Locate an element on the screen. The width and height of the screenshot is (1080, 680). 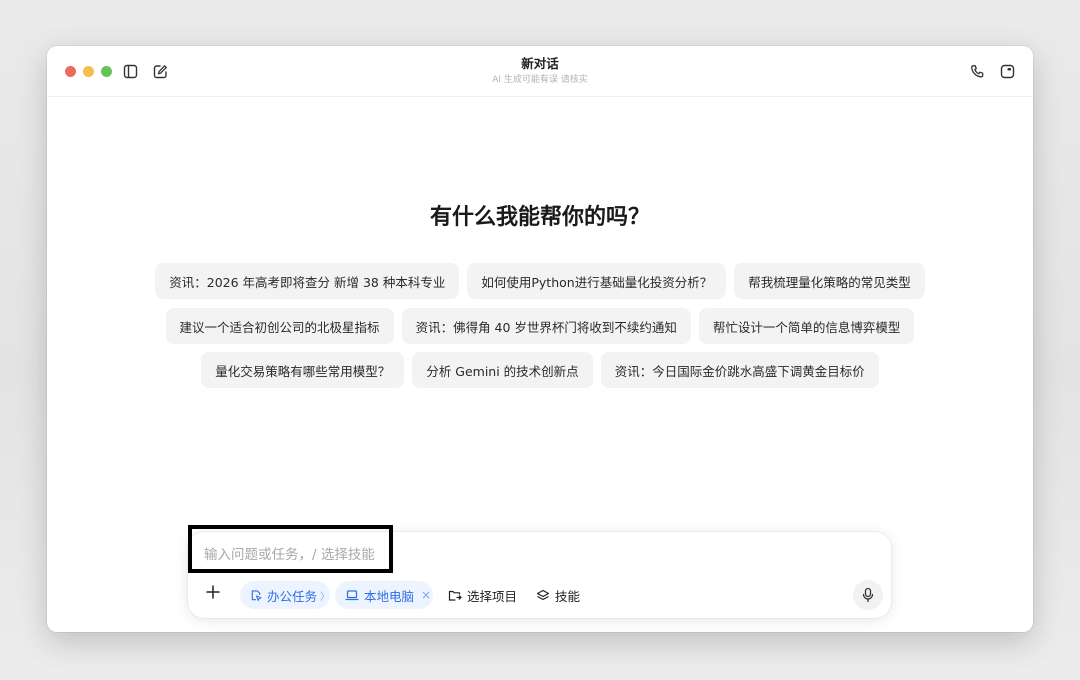
local-pc-label: 本地电脑 is located at coordinates (389, 596).